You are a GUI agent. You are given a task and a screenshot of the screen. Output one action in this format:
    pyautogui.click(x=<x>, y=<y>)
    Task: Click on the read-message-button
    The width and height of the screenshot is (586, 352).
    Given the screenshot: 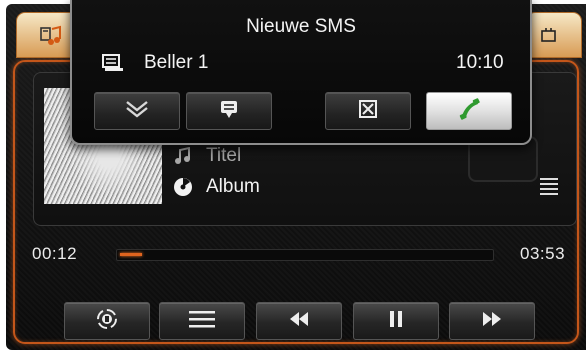 What is the action you would take?
    pyautogui.click(x=229, y=111)
    